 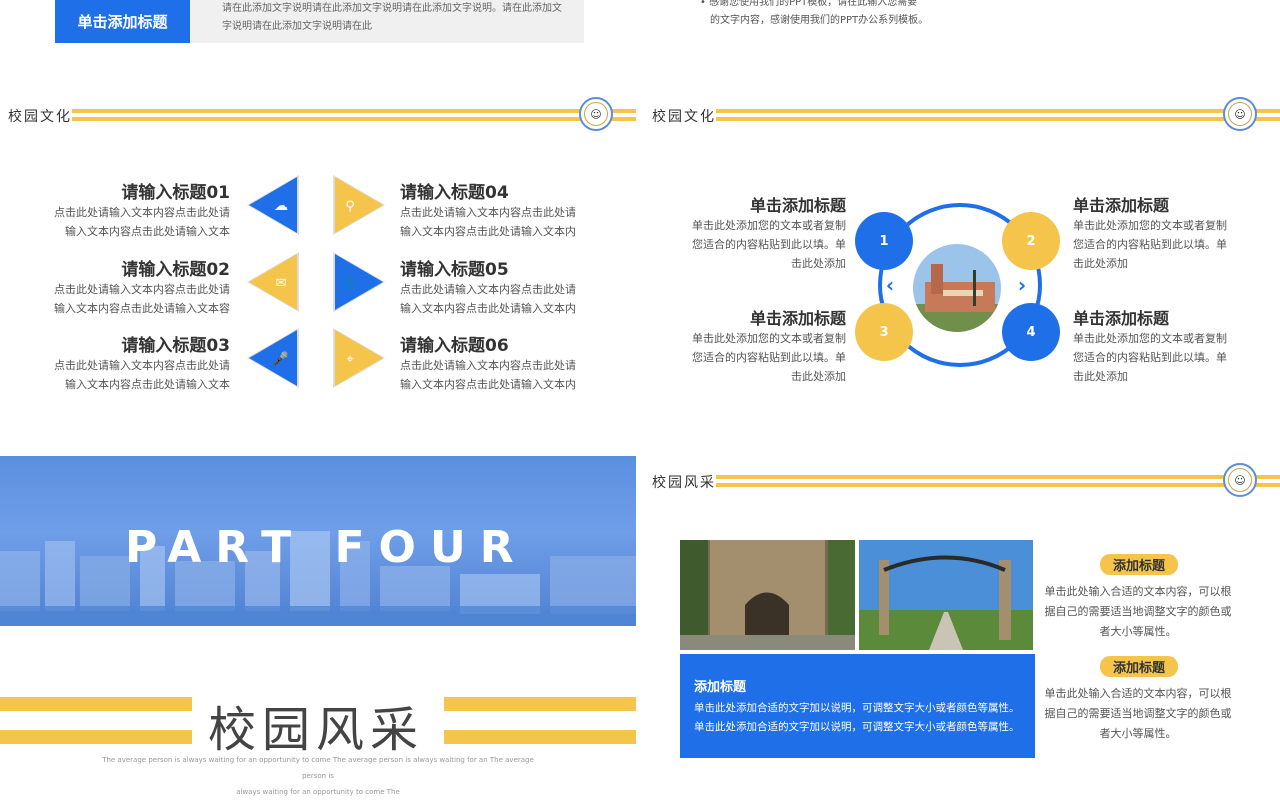 I want to click on item-title: 请输入标题06, so click(x=454, y=346).